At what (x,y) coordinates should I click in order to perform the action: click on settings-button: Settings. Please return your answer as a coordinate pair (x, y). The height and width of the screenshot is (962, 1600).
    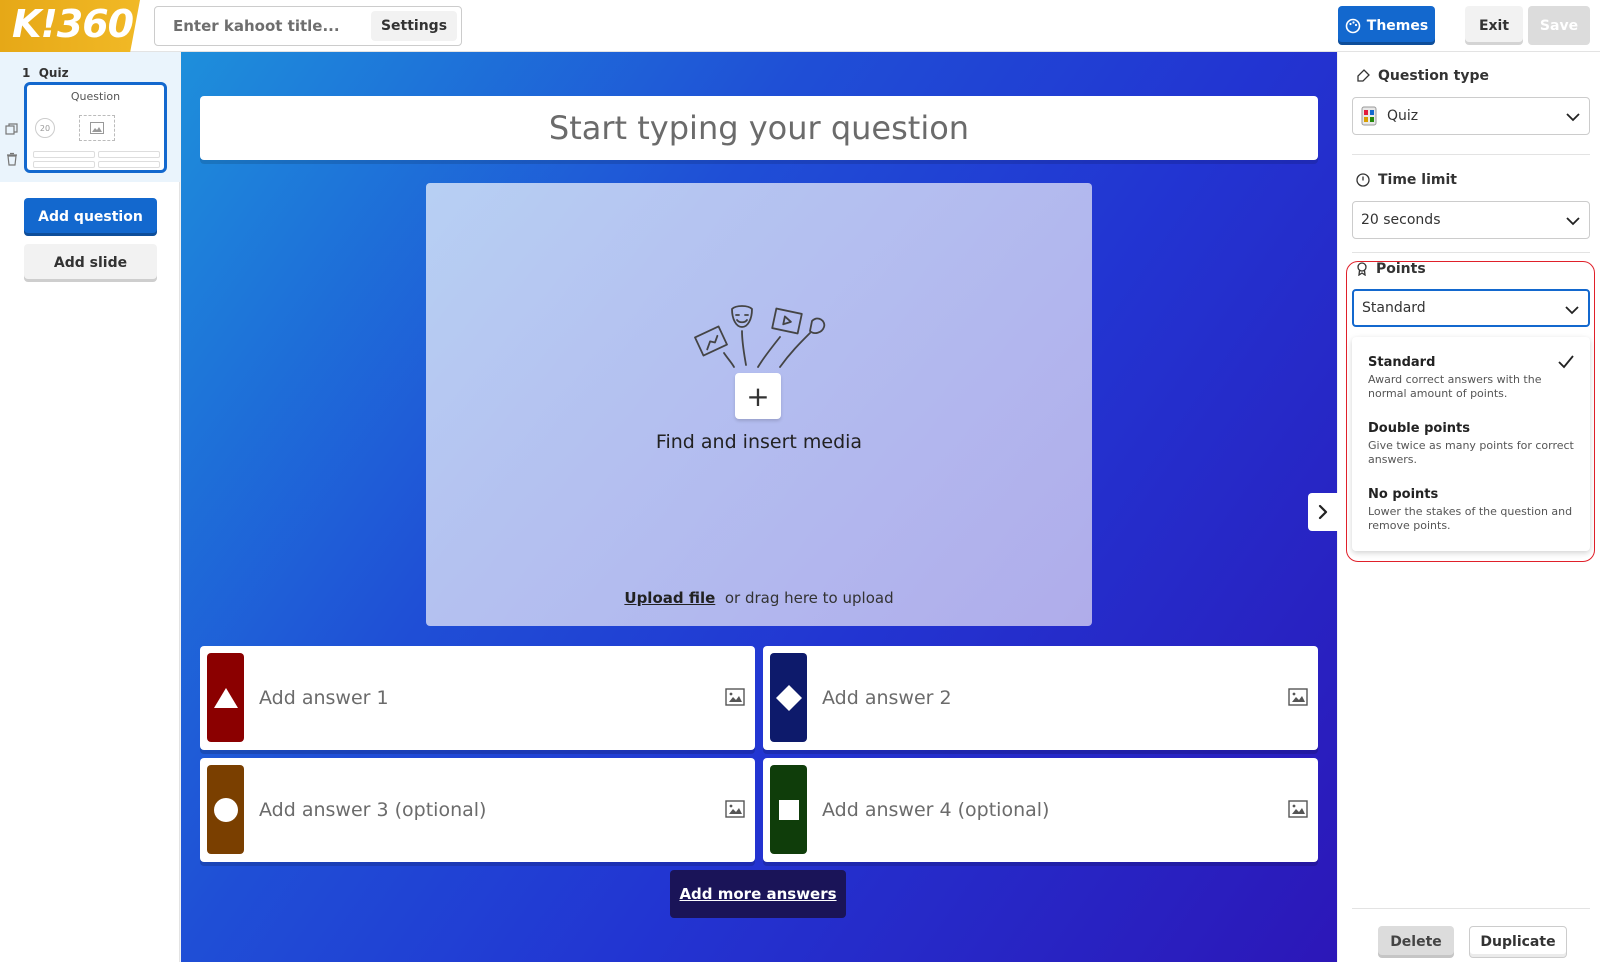
    Looking at the image, I should click on (414, 26).